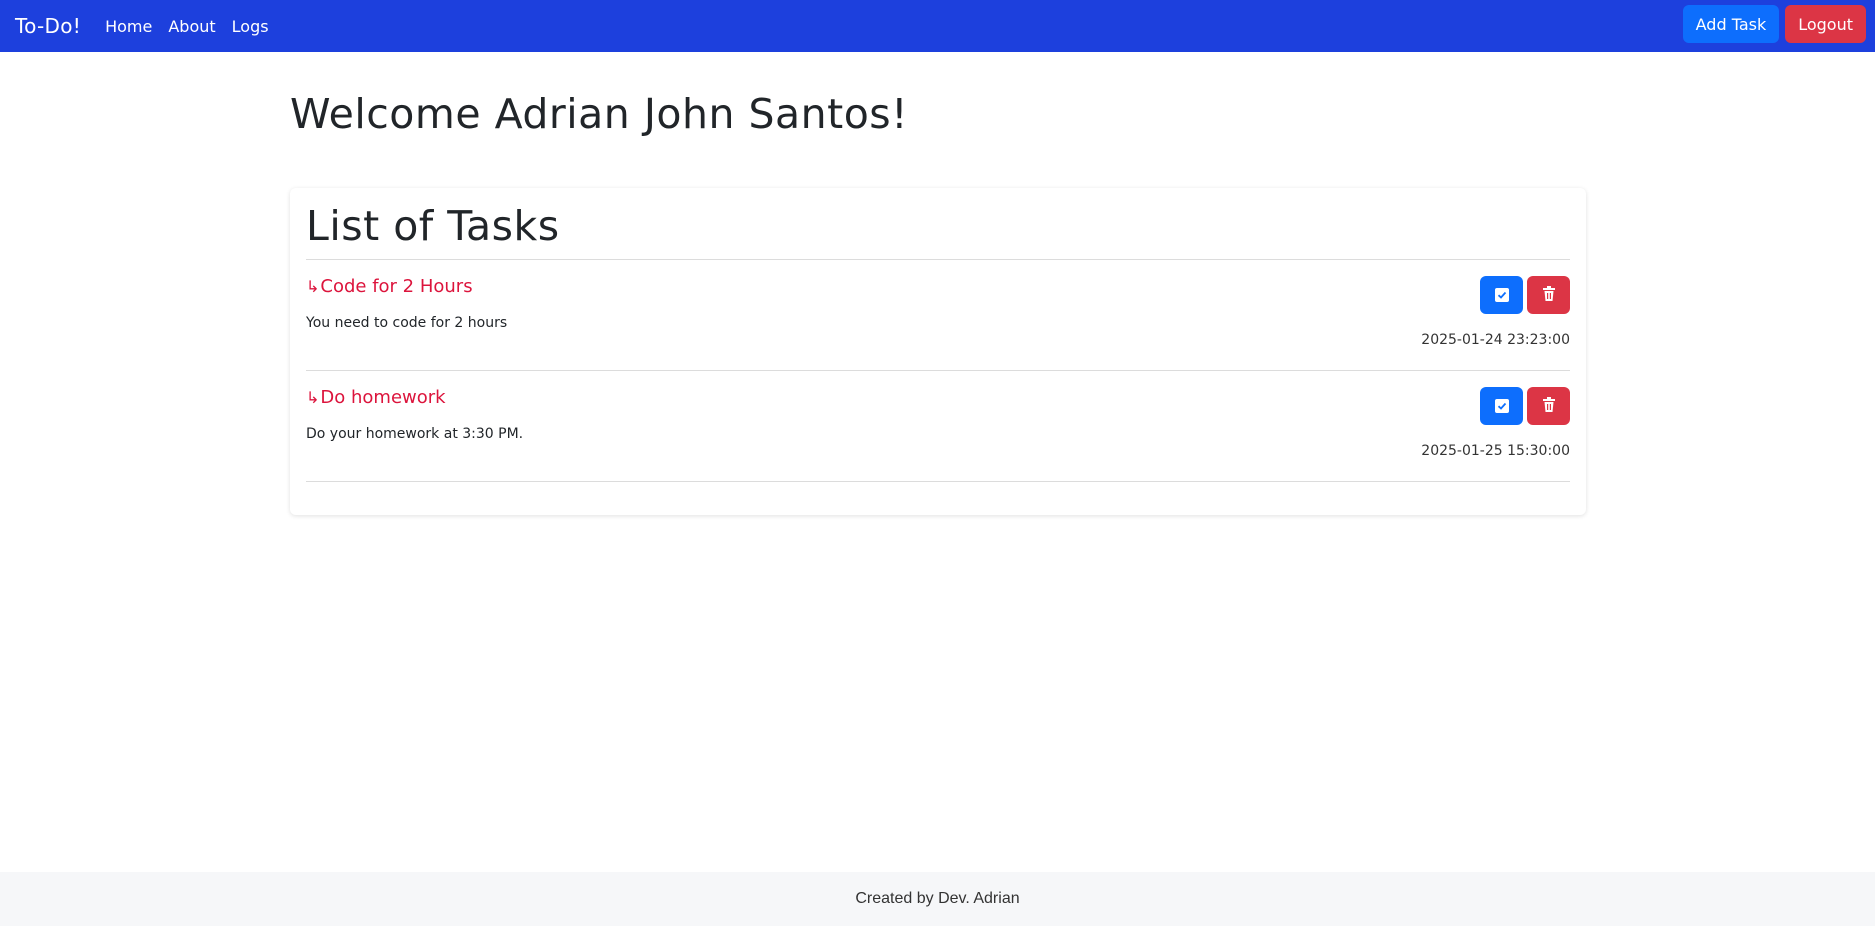 Image resolution: width=1875 pixels, height=926 pixels. I want to click on task-title-text: Do homework, so click(383, 397).